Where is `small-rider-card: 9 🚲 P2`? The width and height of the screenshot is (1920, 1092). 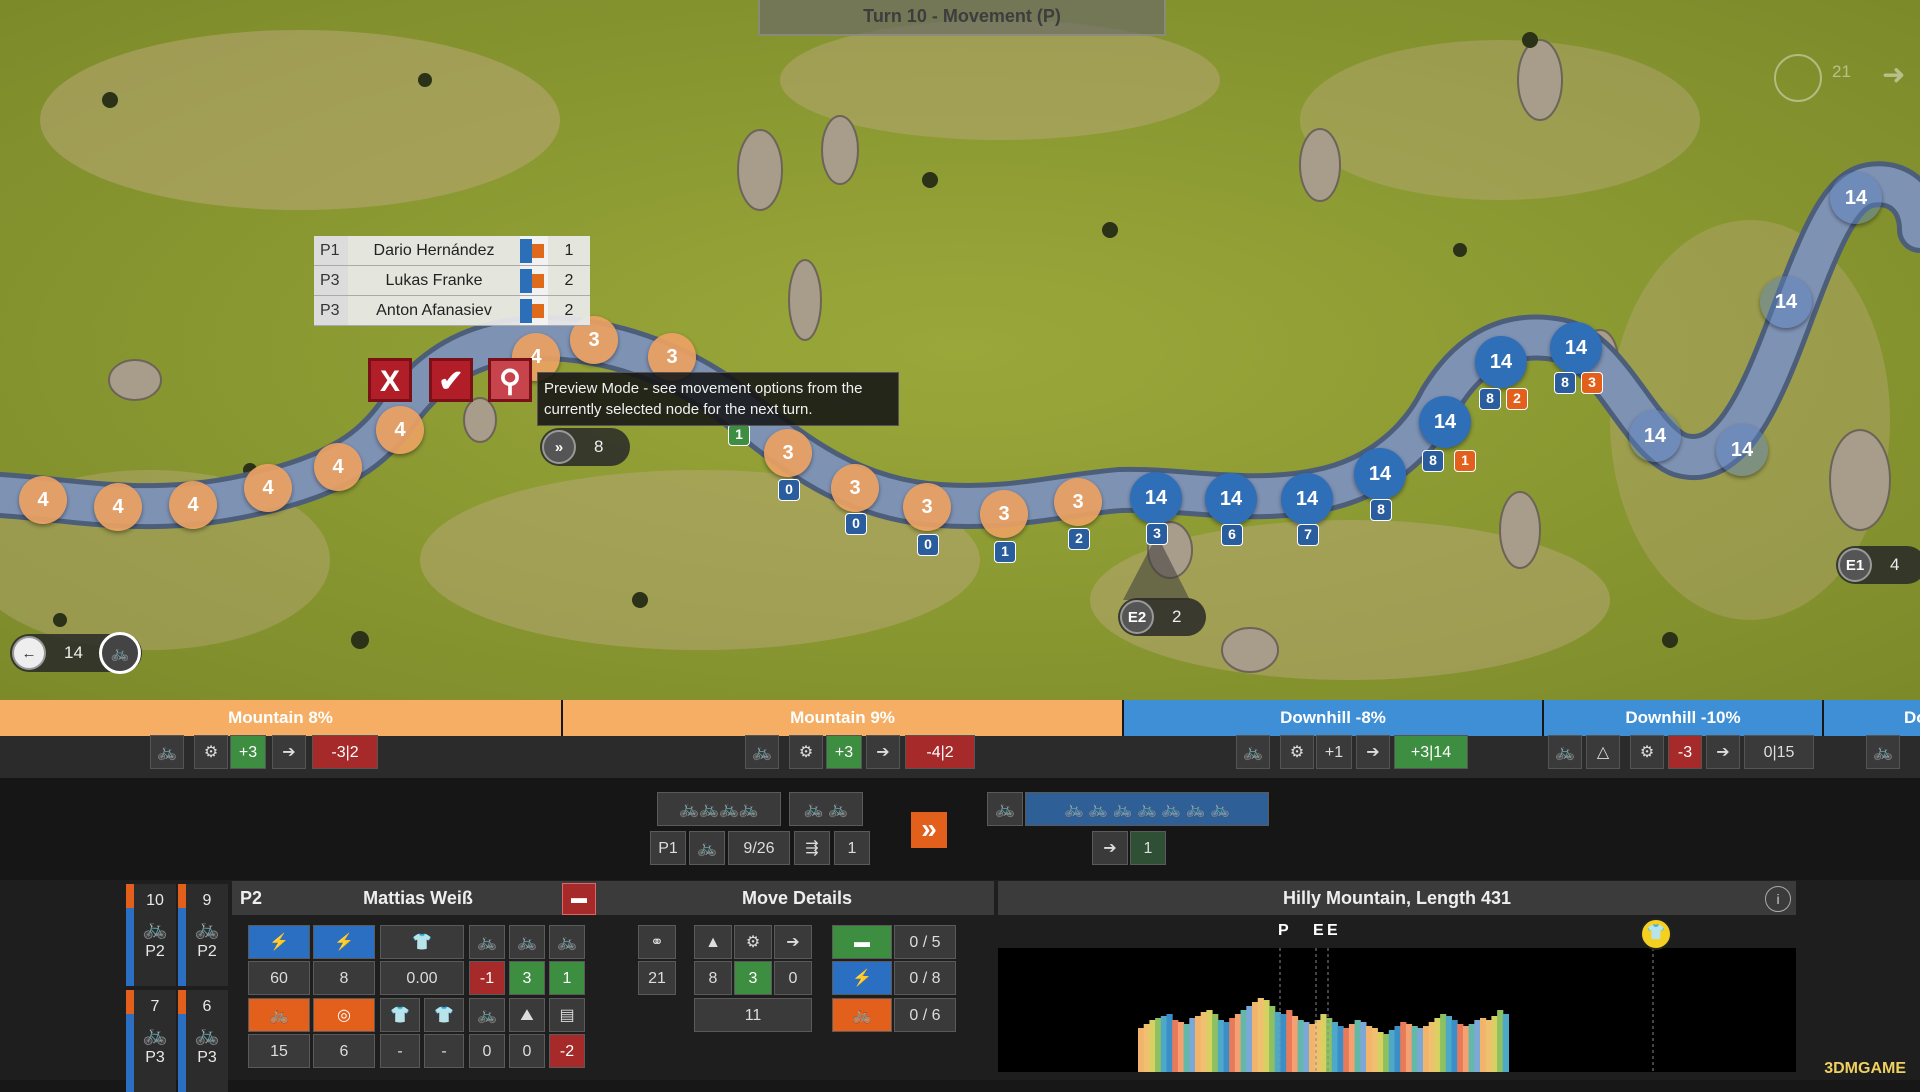 small-rider-card: 9 🚲 P2 is located at coordinates (203, 935).